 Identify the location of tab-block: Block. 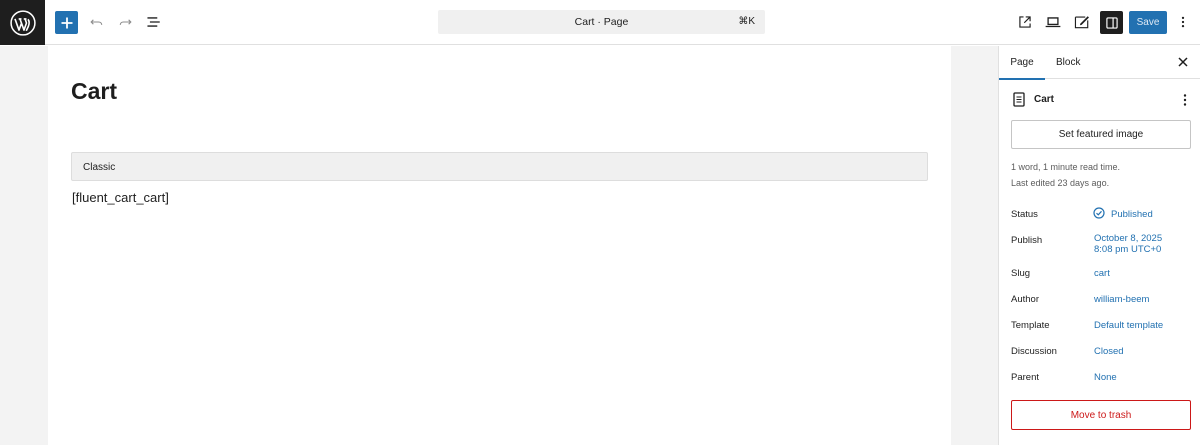
(1068, 62).